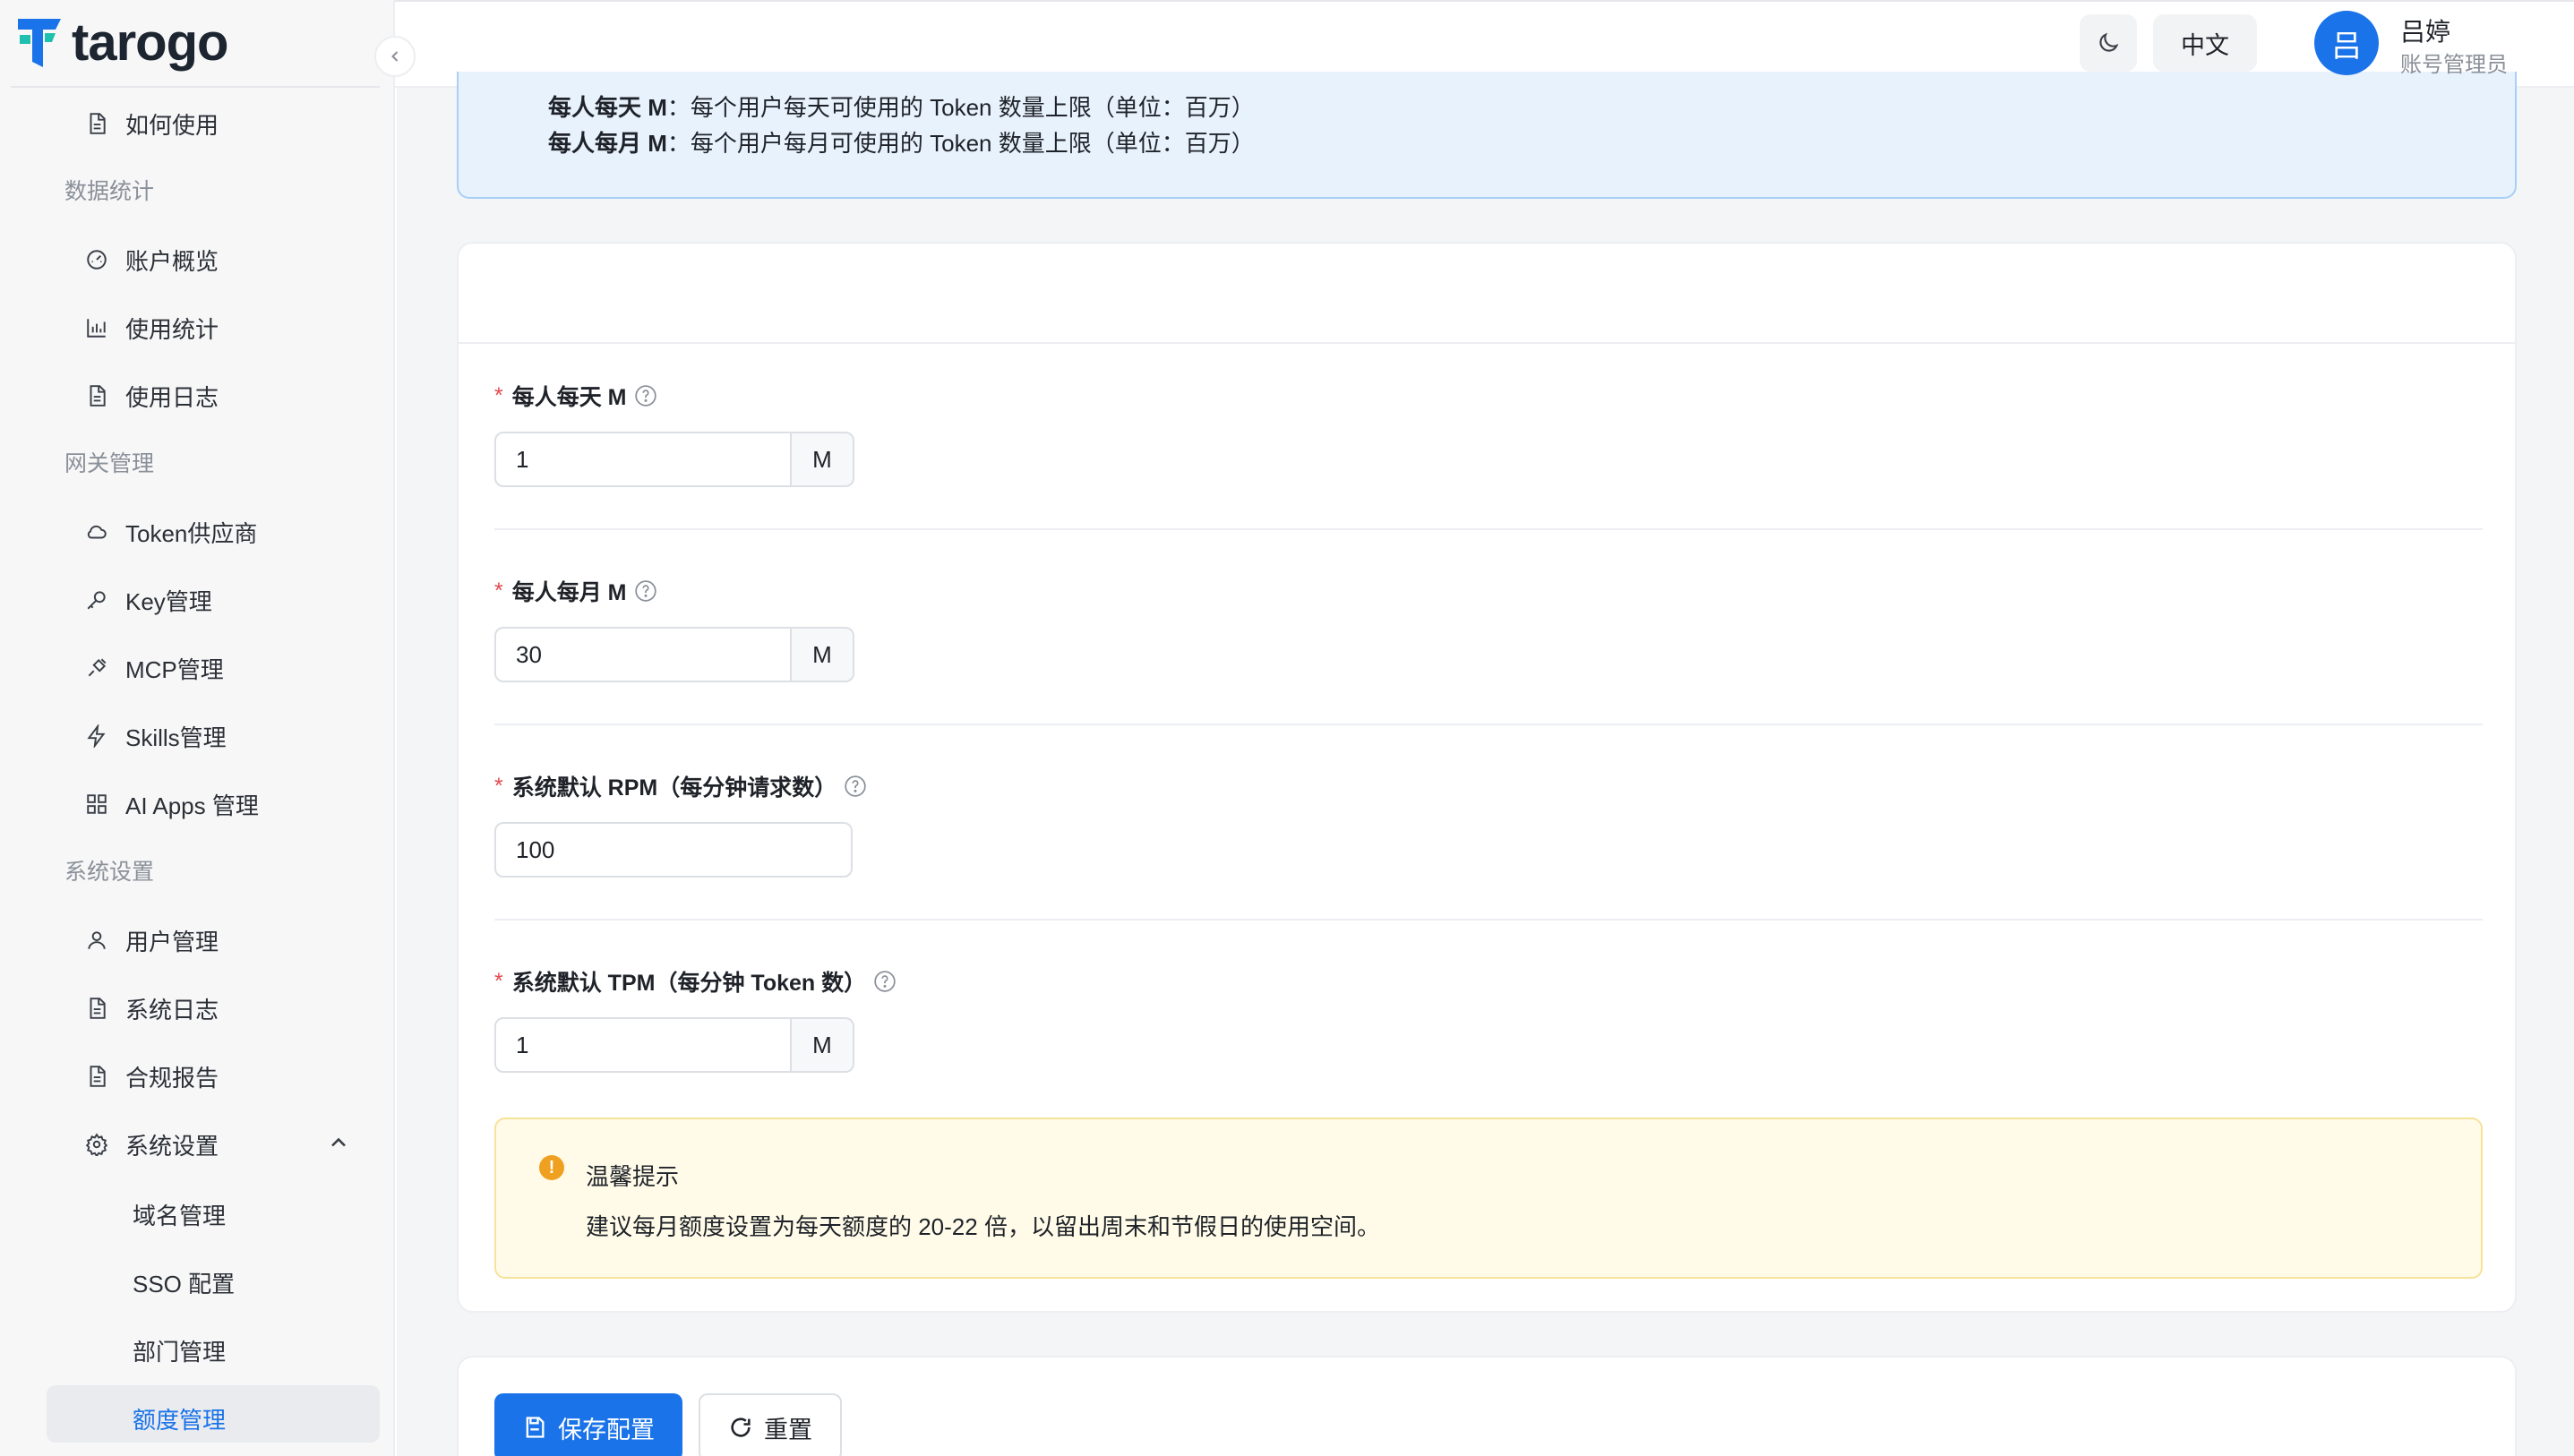 This screenshot has height=1456, width=2574. Describe the element at coordinates (96, 259) in the screenshot. I see `dashboard-icon` at that location.